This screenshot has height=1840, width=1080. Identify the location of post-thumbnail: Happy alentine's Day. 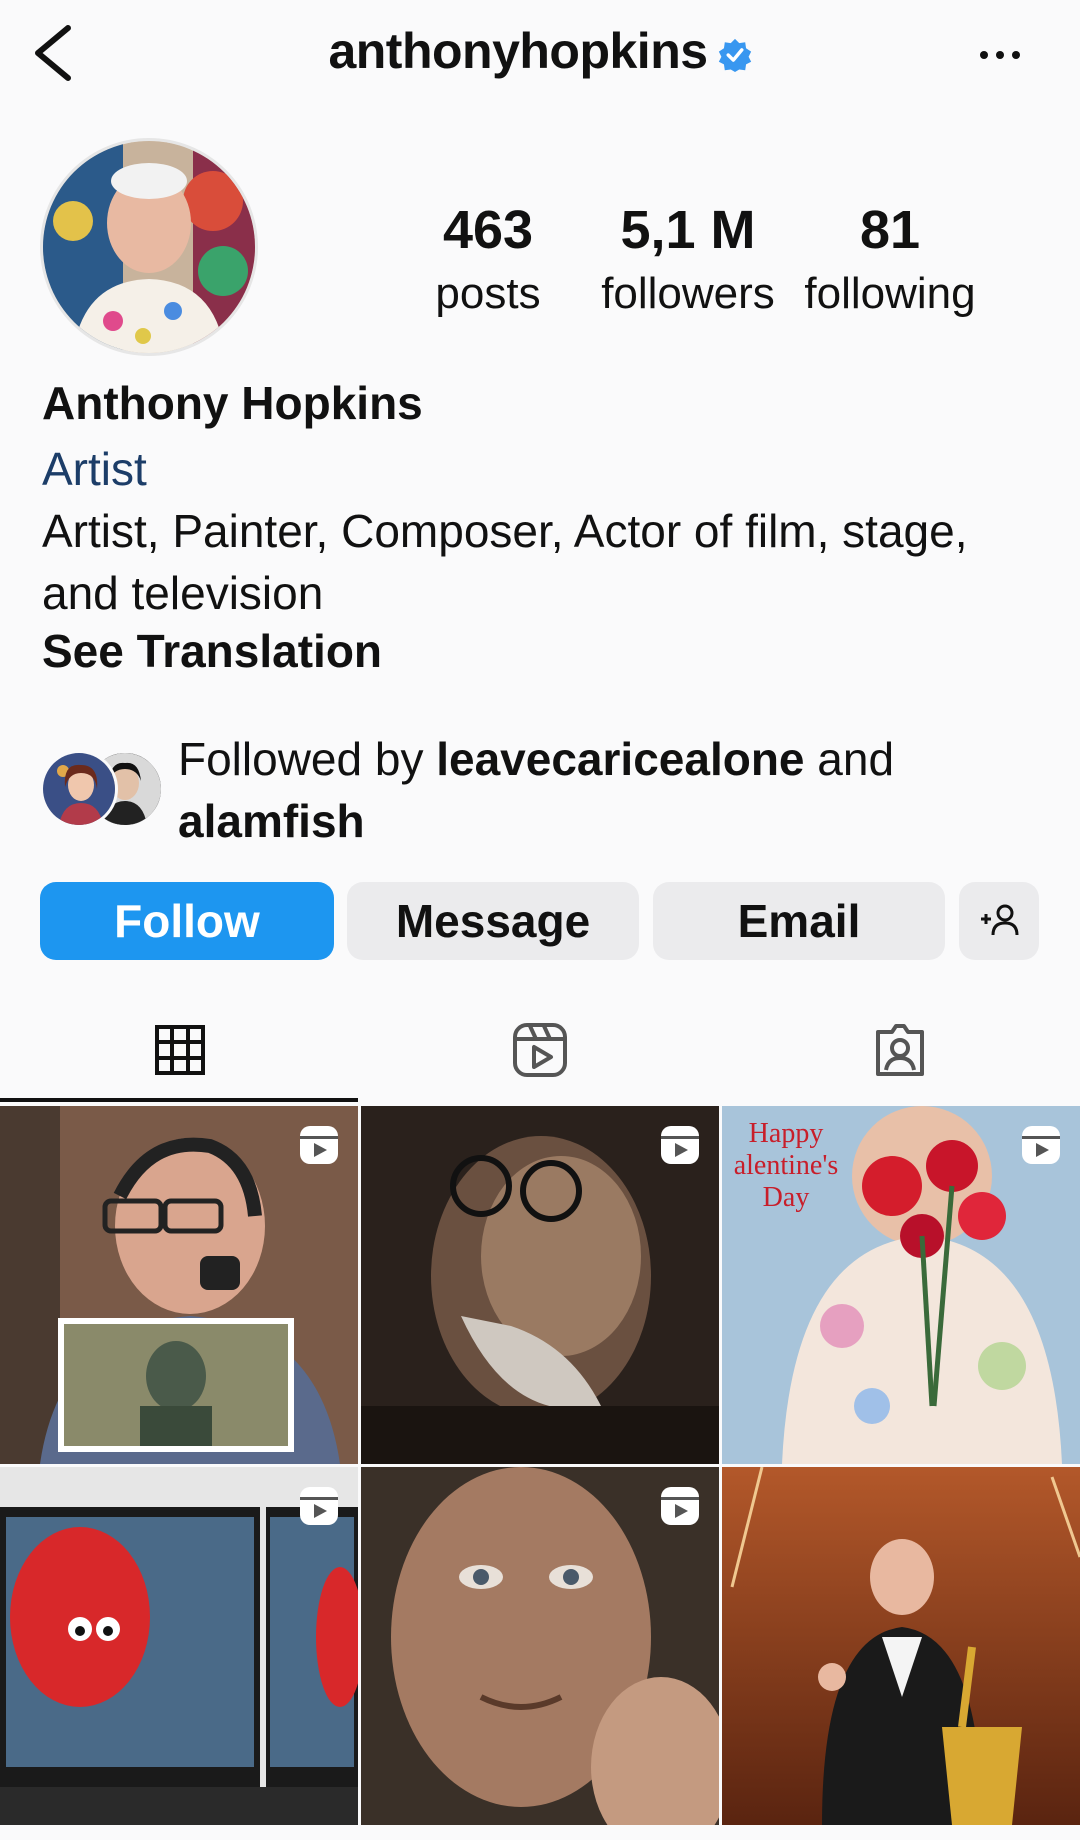
(901, 1285).